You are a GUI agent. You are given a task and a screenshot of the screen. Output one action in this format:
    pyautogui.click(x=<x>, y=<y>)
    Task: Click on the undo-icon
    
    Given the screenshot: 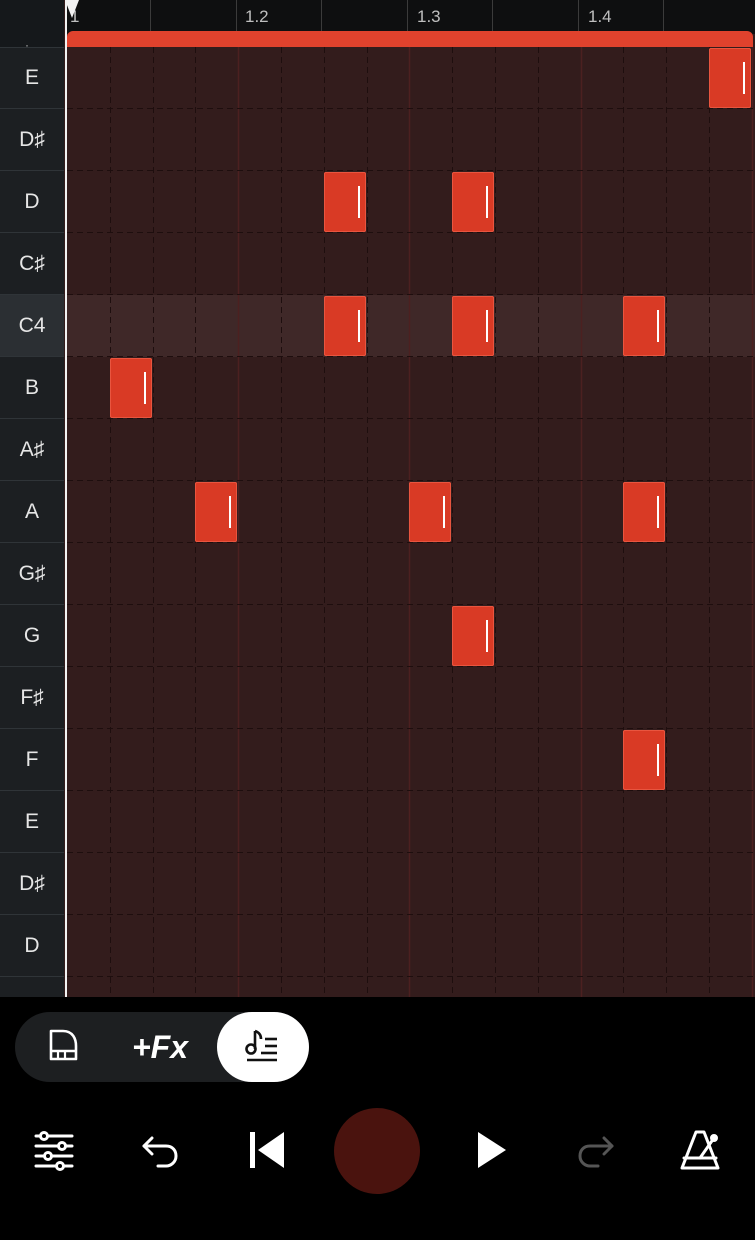 What is the action you would take?
    pyautogui.click(x=160, y=1152)
    